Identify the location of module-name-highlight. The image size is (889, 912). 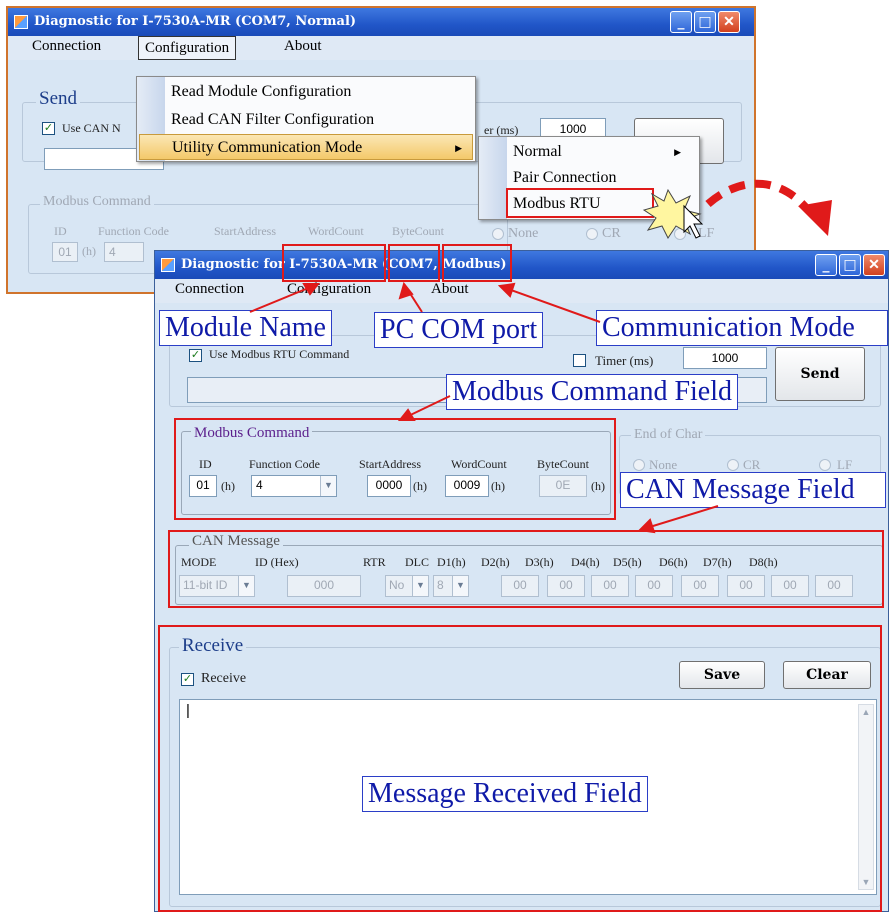
(334, 263).